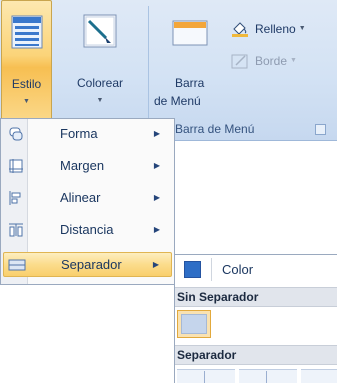  I want to click on menu-item-label: Distancia, so click(87, 229).